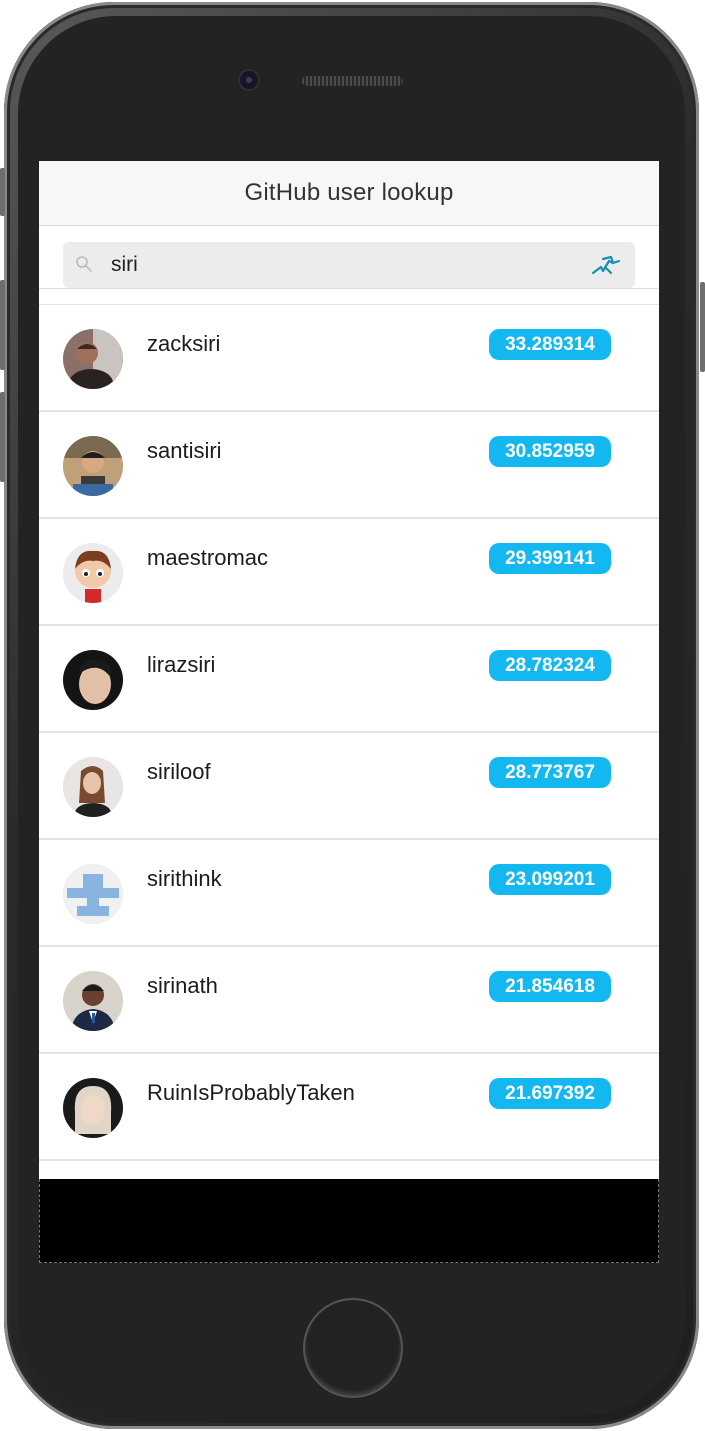 The width and height of the screenshot is (705, 1431). I want to click on user-row: sirinath 21.854618, so click(349, 1000).